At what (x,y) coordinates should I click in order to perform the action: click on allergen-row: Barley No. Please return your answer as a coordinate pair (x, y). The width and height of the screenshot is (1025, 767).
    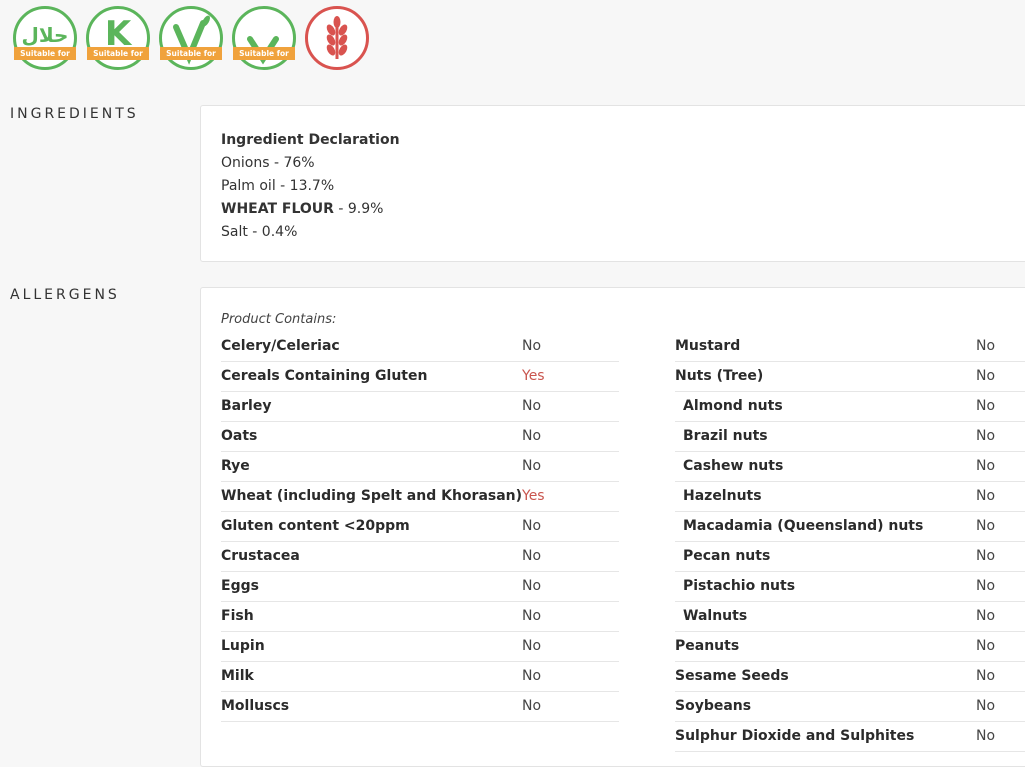
    Looking at the image, I should click on (420, 407).